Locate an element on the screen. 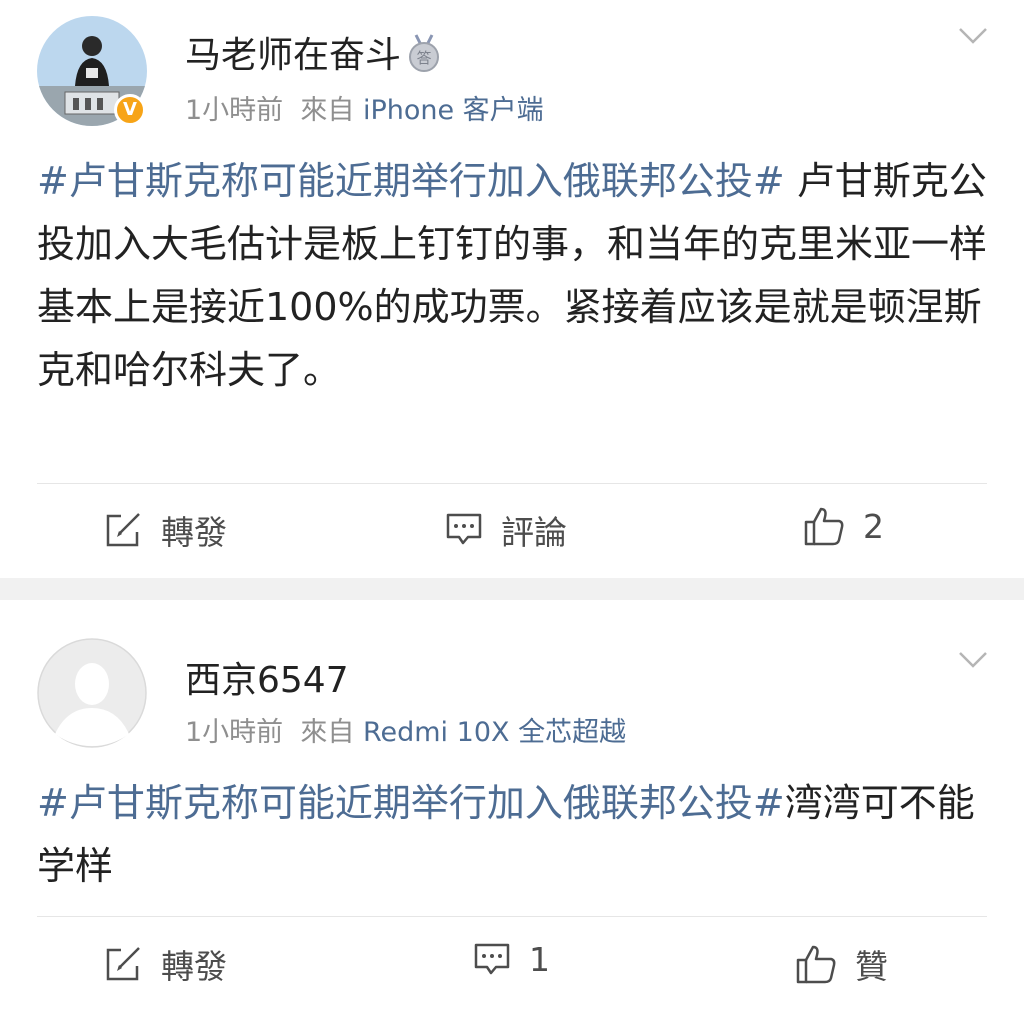  medal-glyph: 答 is located at coordinates (424, 58).